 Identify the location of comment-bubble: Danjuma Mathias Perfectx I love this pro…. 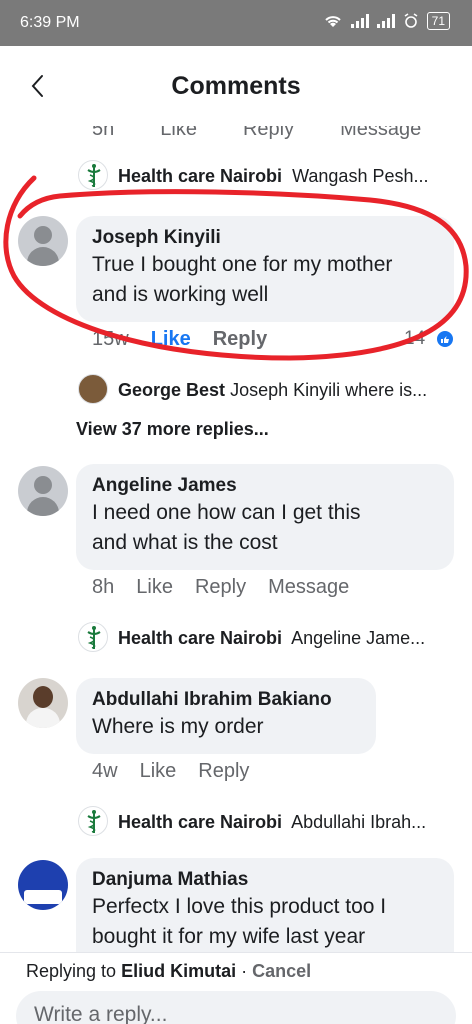
(265, 905).